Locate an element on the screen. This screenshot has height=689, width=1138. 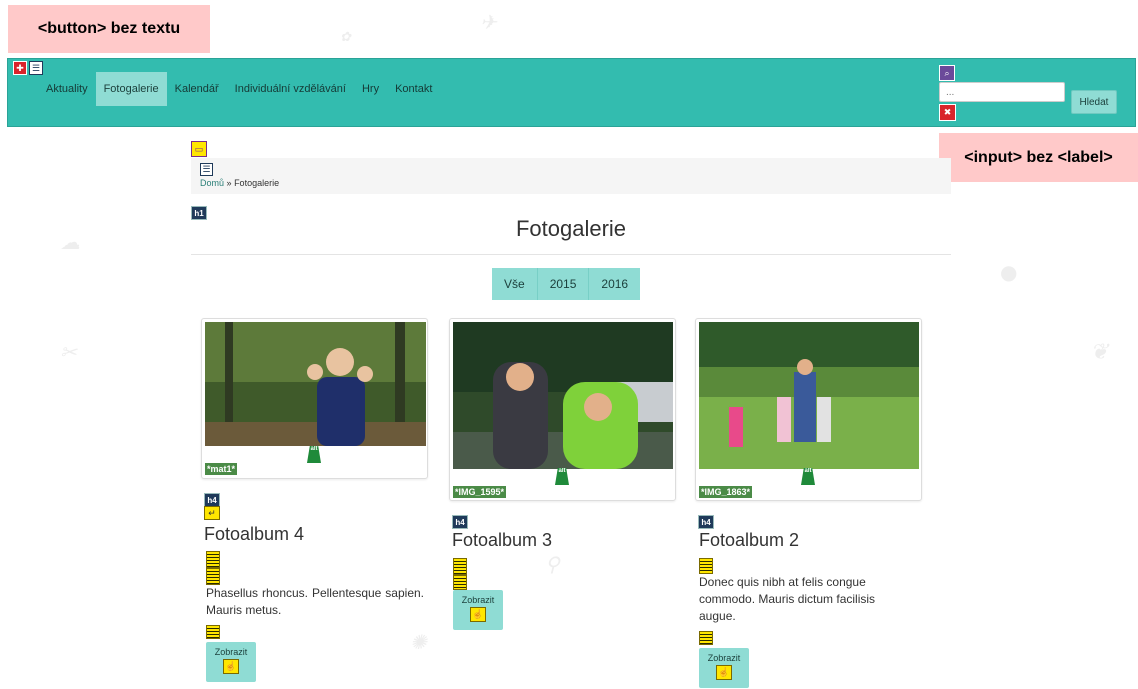
album-thumbnail: alt *mat1* is located at coordinates (314, 398).